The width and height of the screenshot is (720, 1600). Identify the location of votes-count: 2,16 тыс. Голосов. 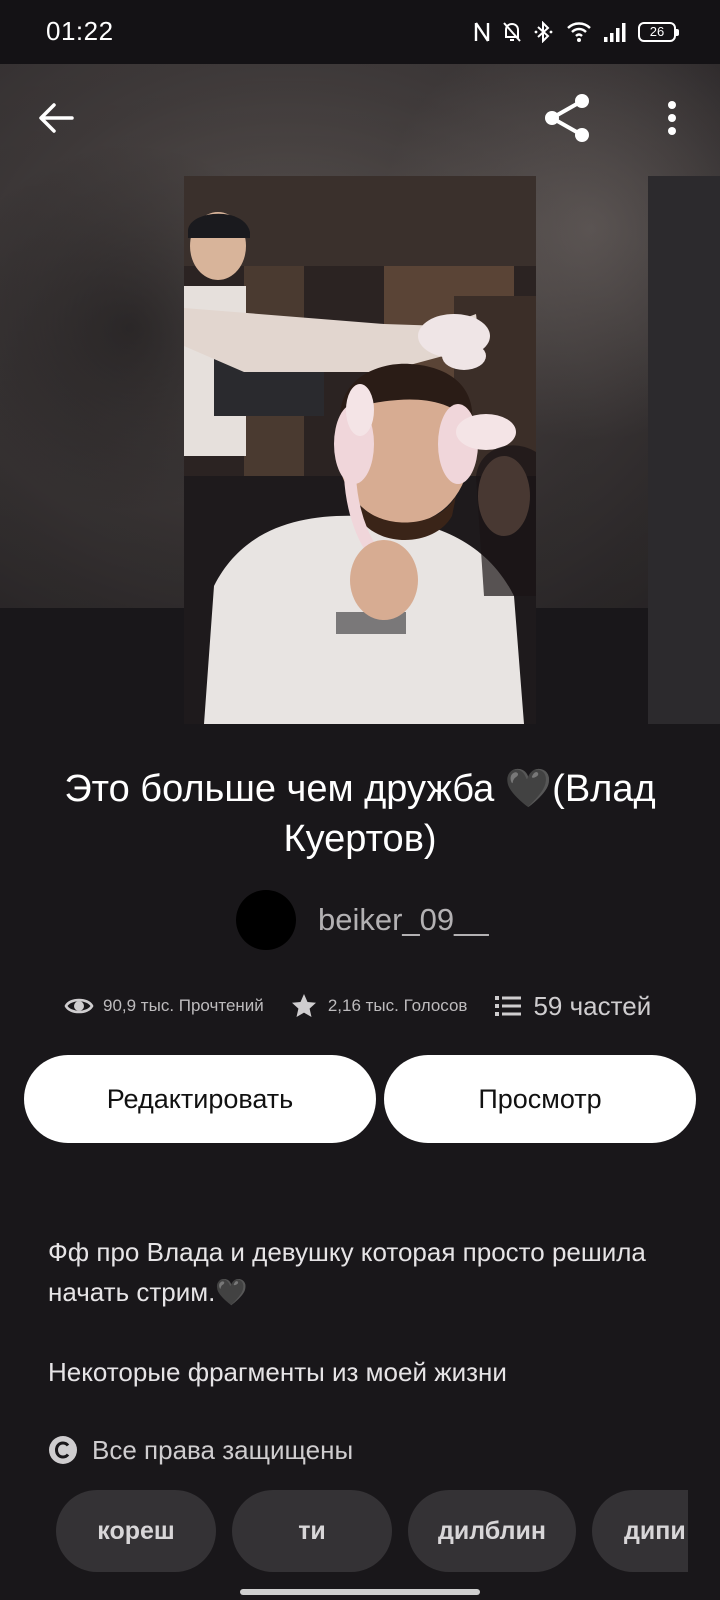
(397, 1005).